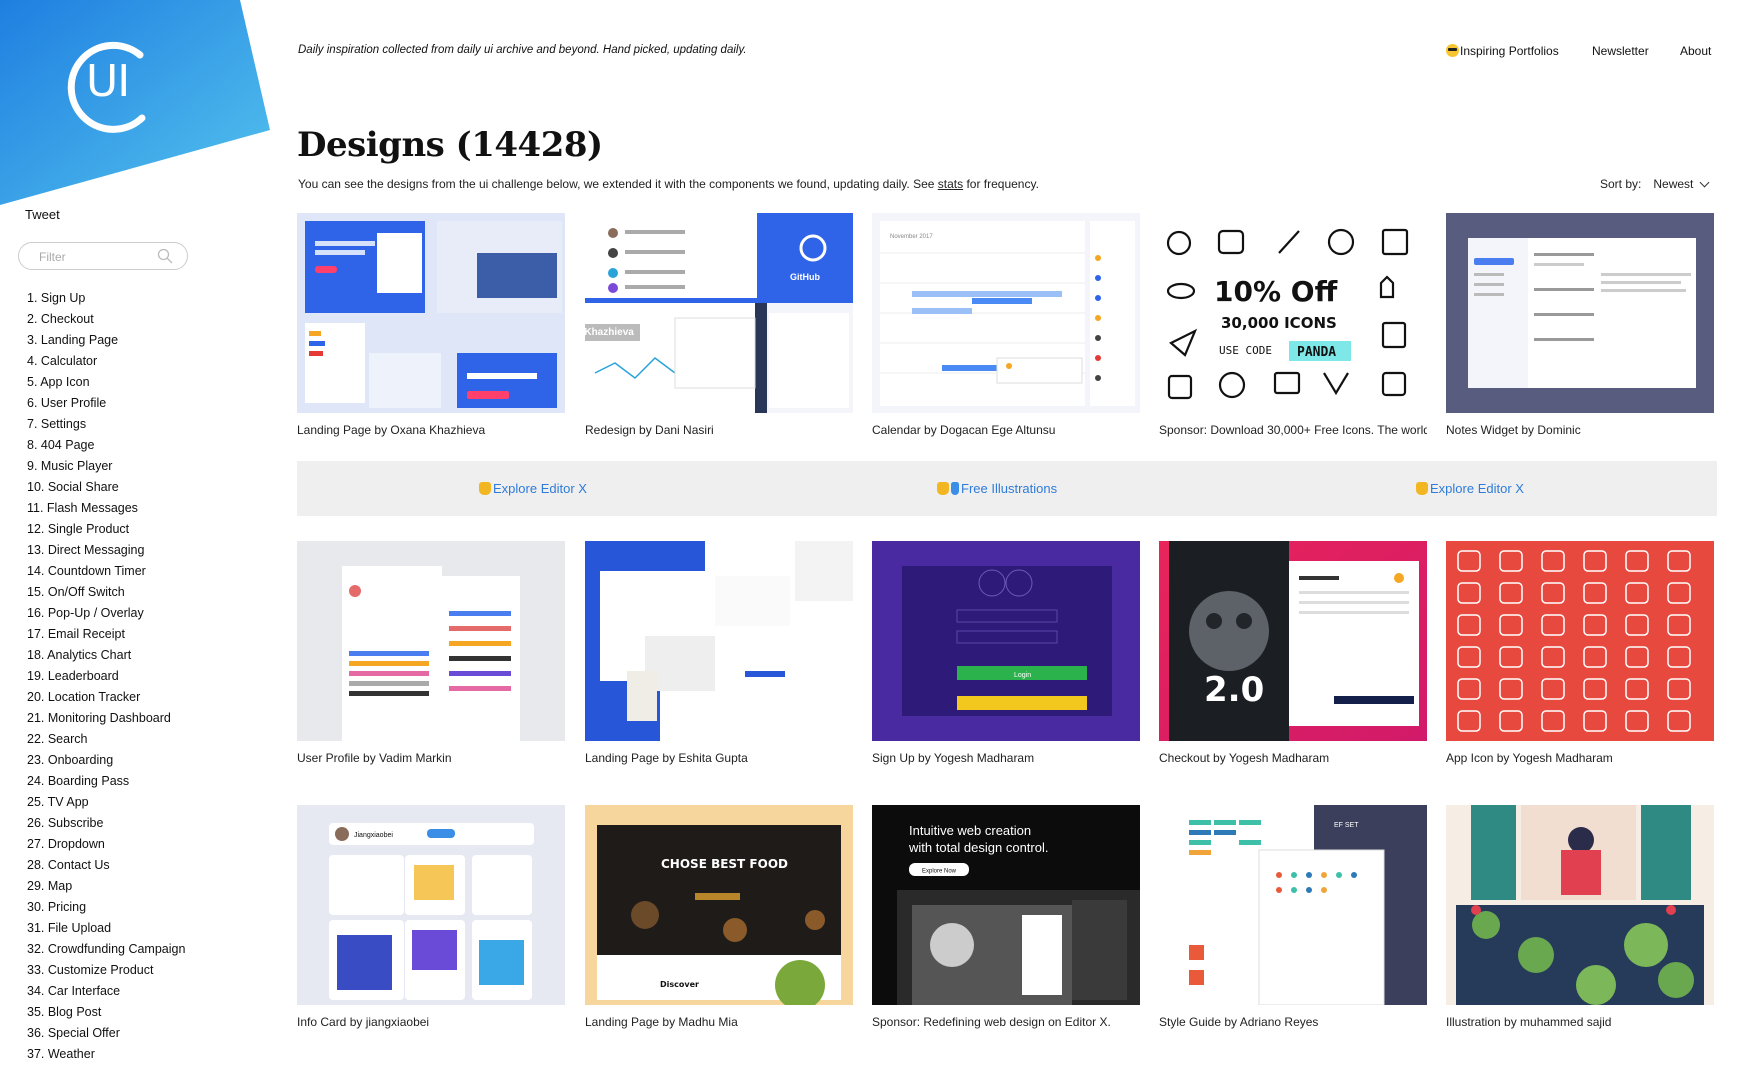  I want to click on design-caption: Illustration by muhammed sajid, so click(1580, 1022).